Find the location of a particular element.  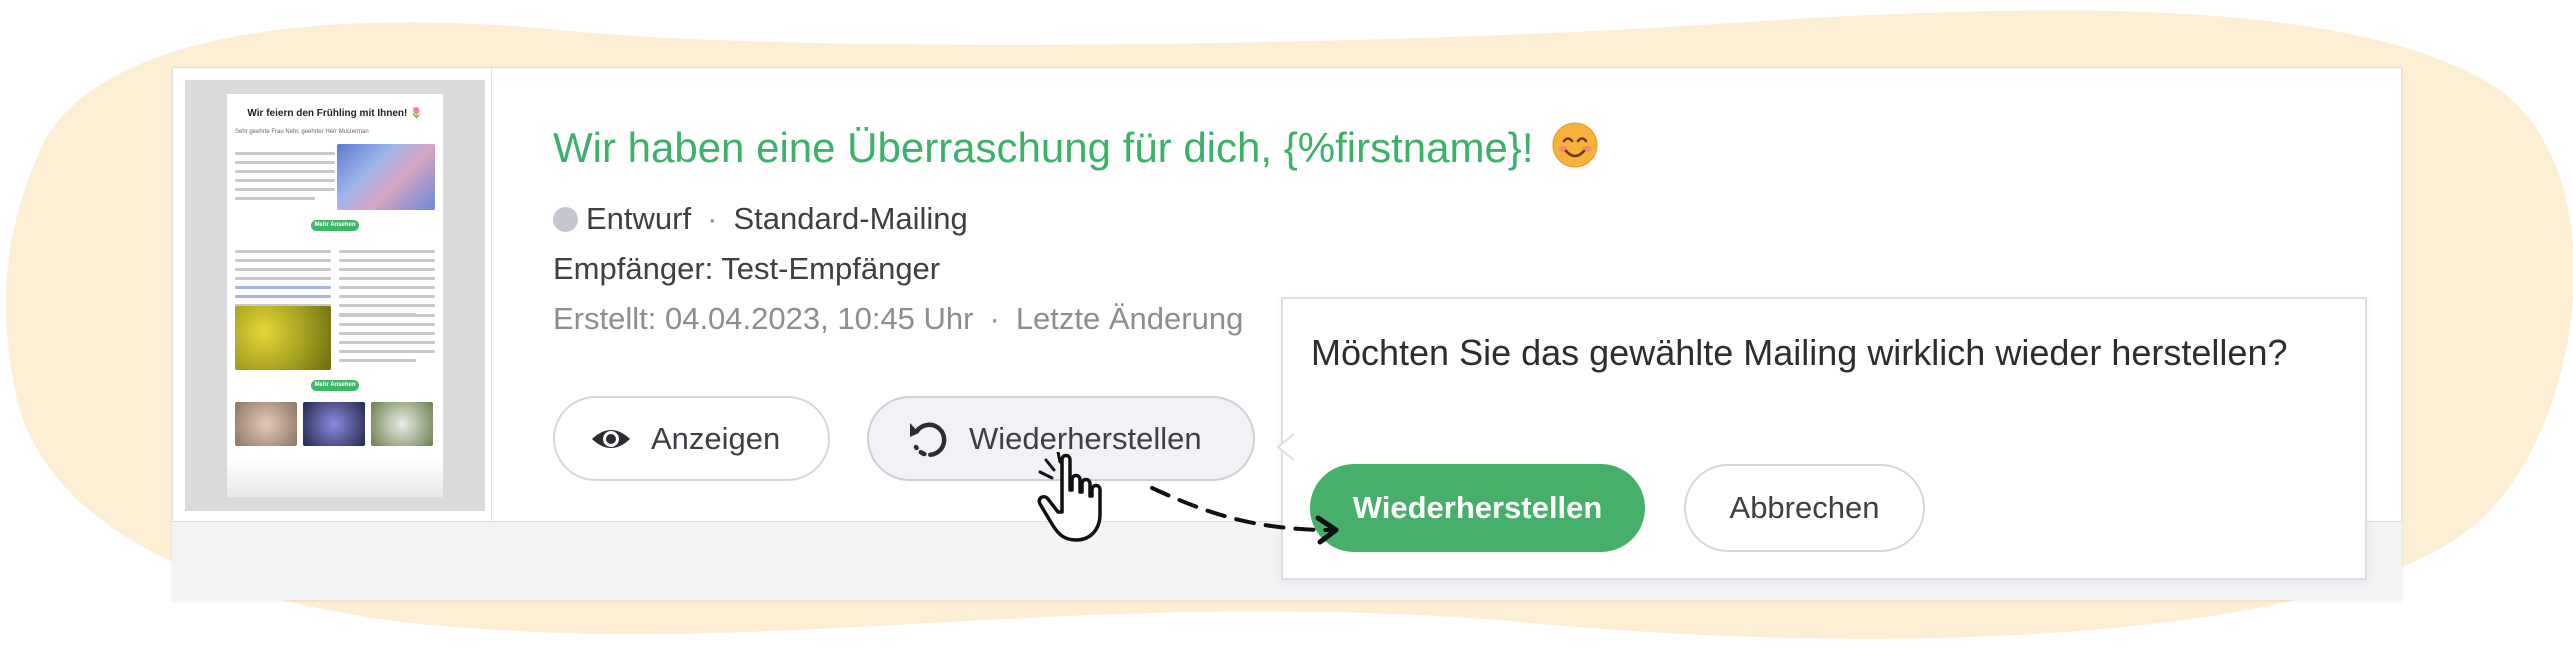

thumbnail-button: Mehr Ansehen is located at coordinates (335, 225).